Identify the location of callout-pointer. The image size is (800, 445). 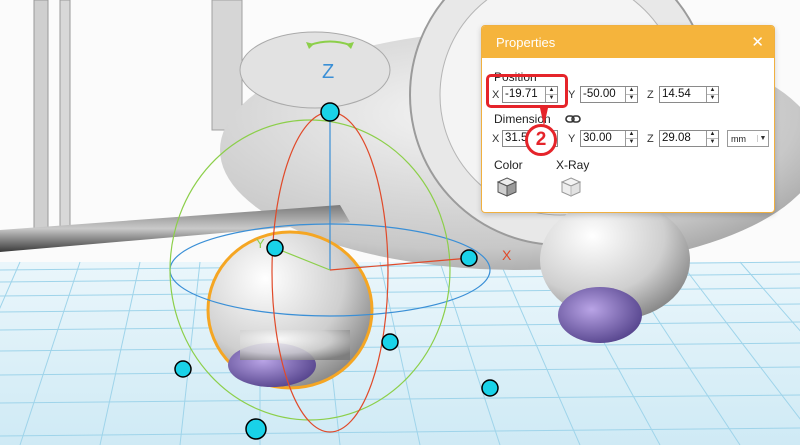
(544, 117).